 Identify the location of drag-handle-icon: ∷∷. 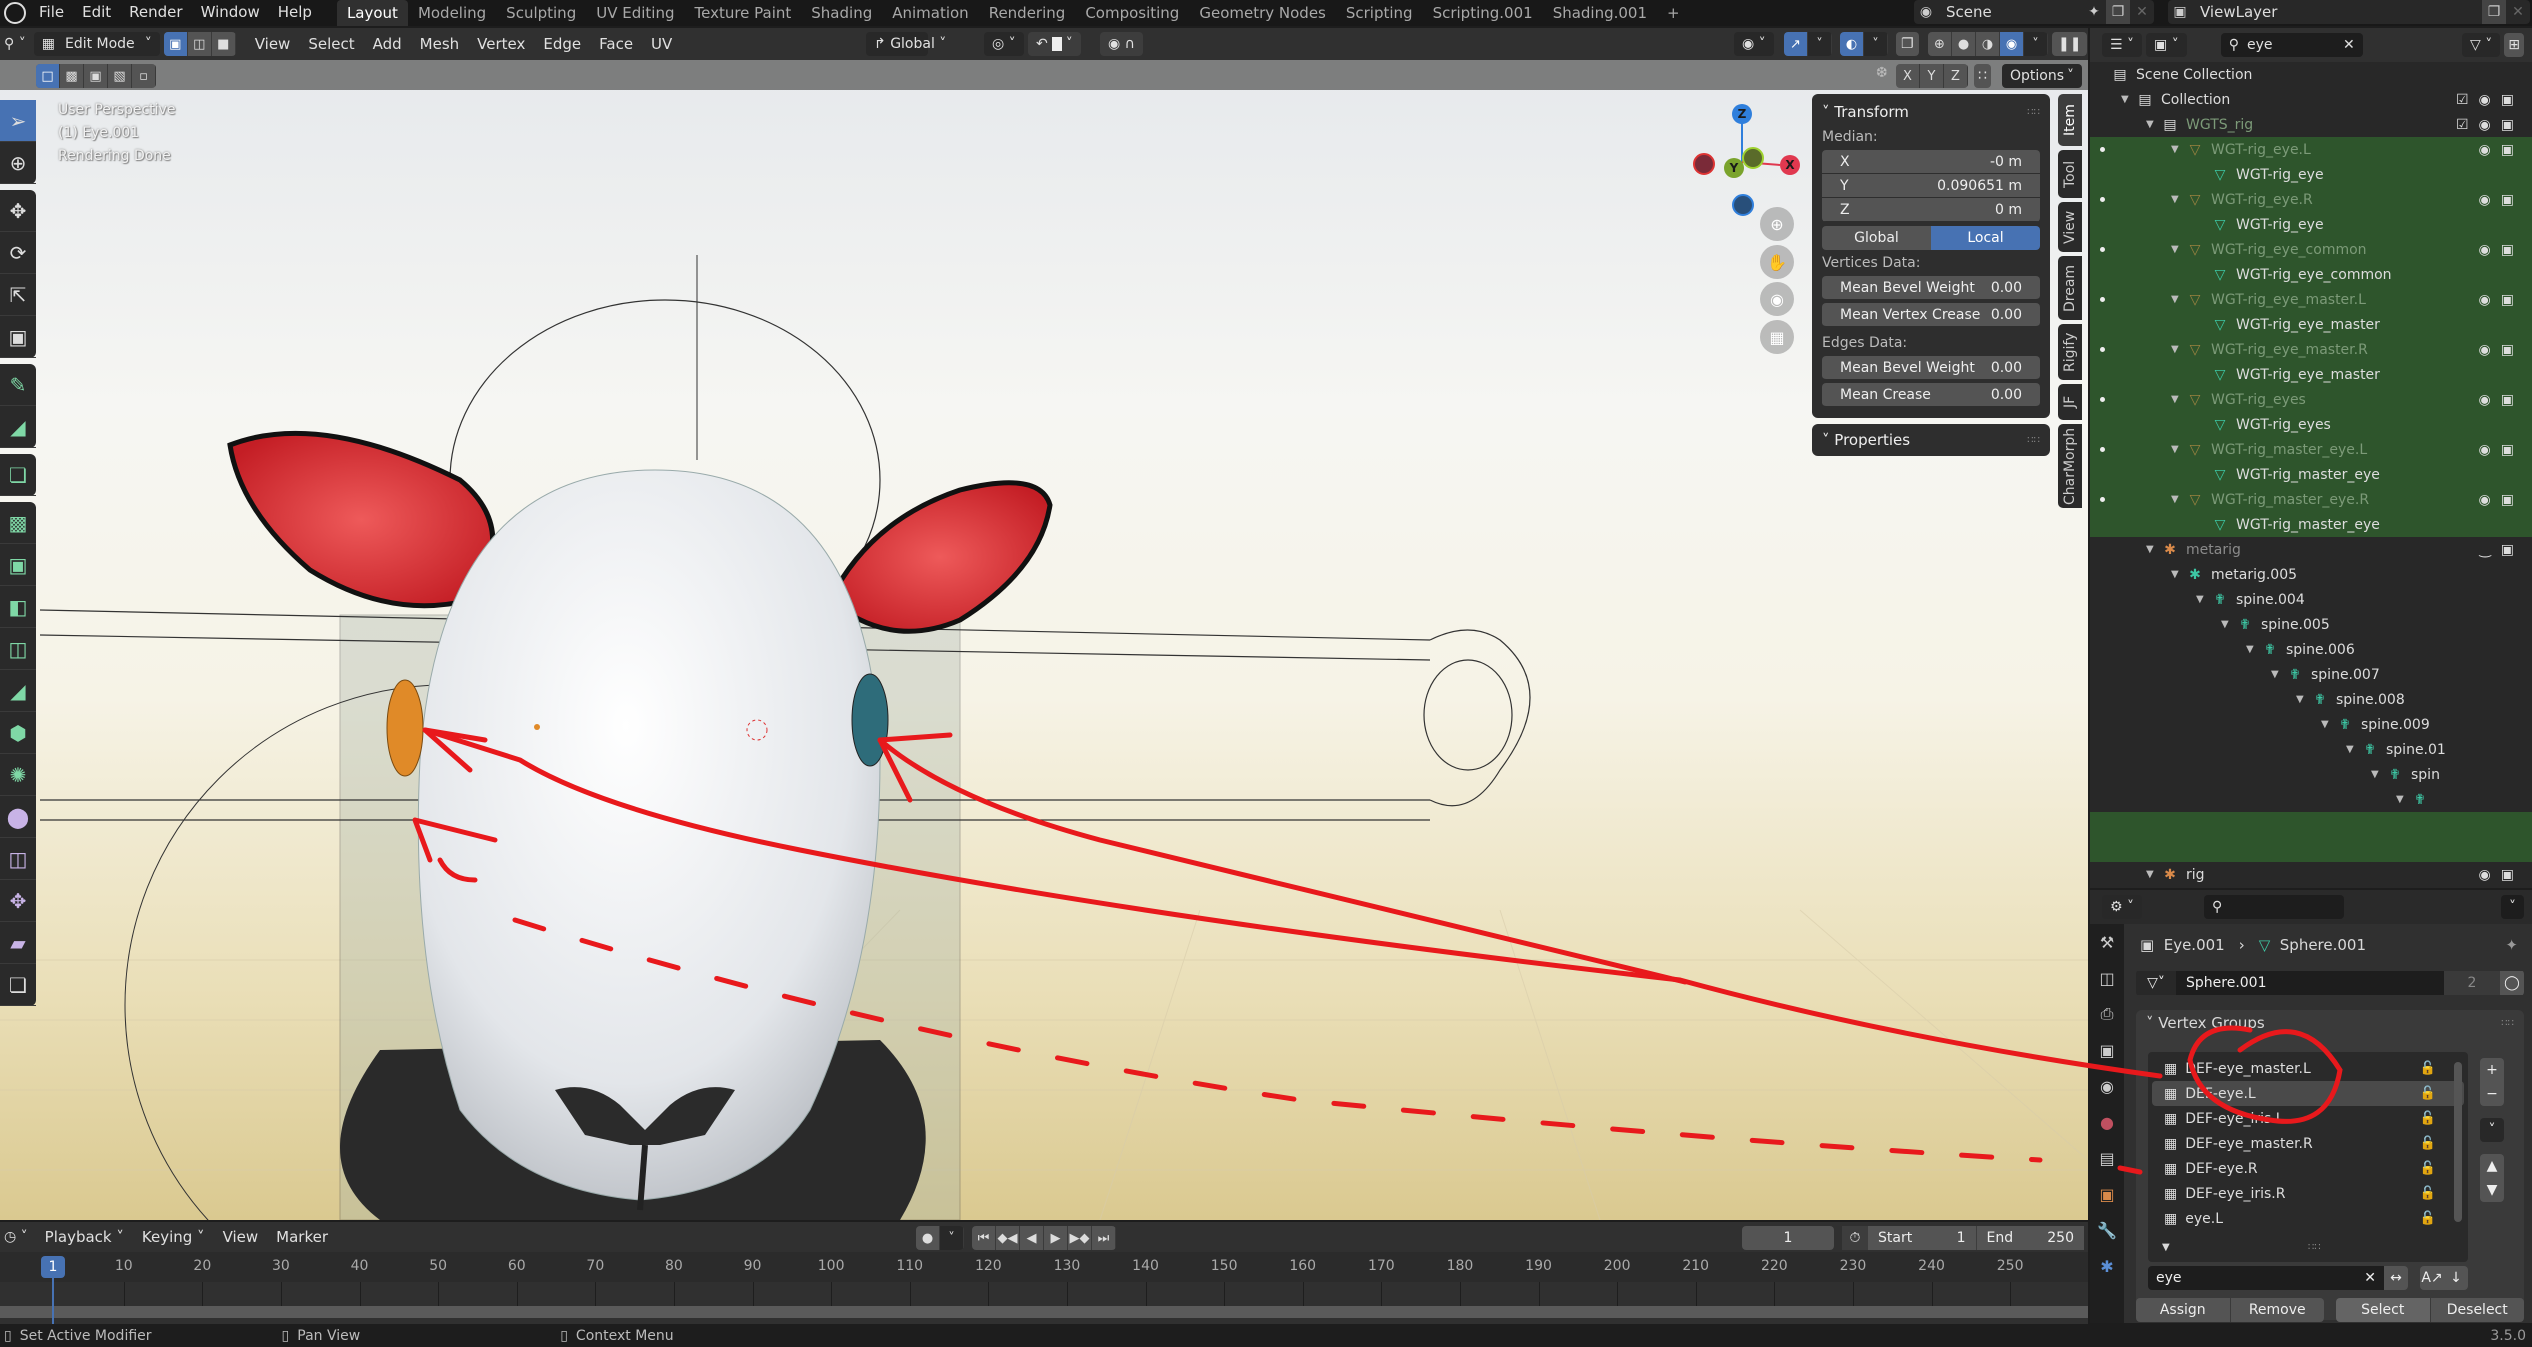
(2033, 440).